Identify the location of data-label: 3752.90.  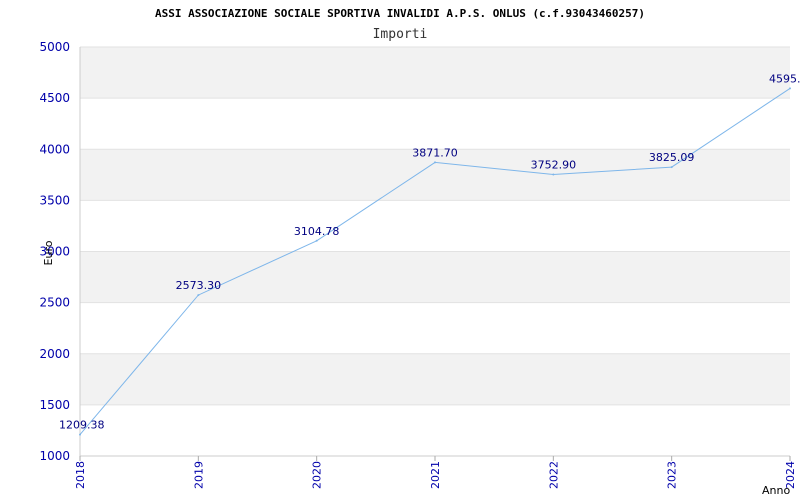
(554, 165).